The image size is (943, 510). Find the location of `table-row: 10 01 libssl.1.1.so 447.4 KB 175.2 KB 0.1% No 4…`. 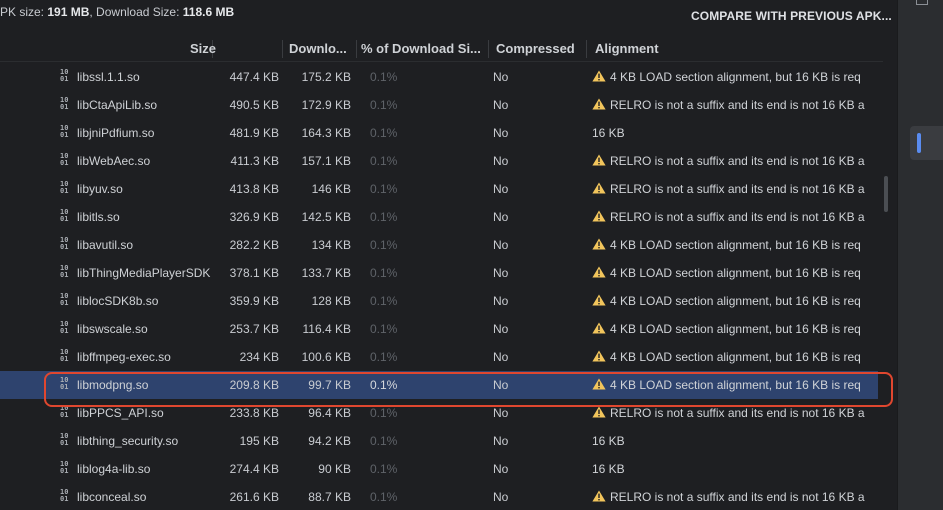

table-row: 10 01 libssl.1.1.so 447.4 KB 175.2 KB 0.1% No 4… is located at coordinates (439, 77).